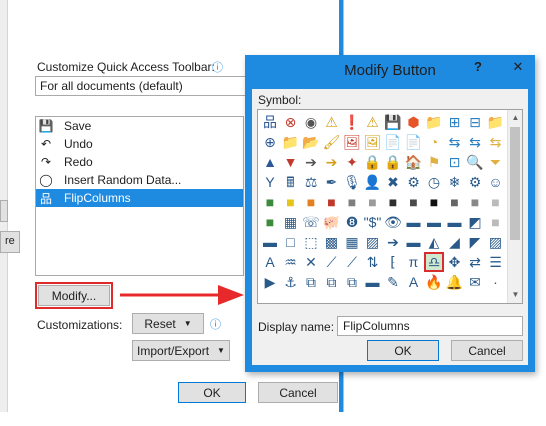 The width and height of the screenshot is (546, 426). Describe the element at coordinates (393, 122) in the screenshot. I see `symbol-cell: 💾` at that location.